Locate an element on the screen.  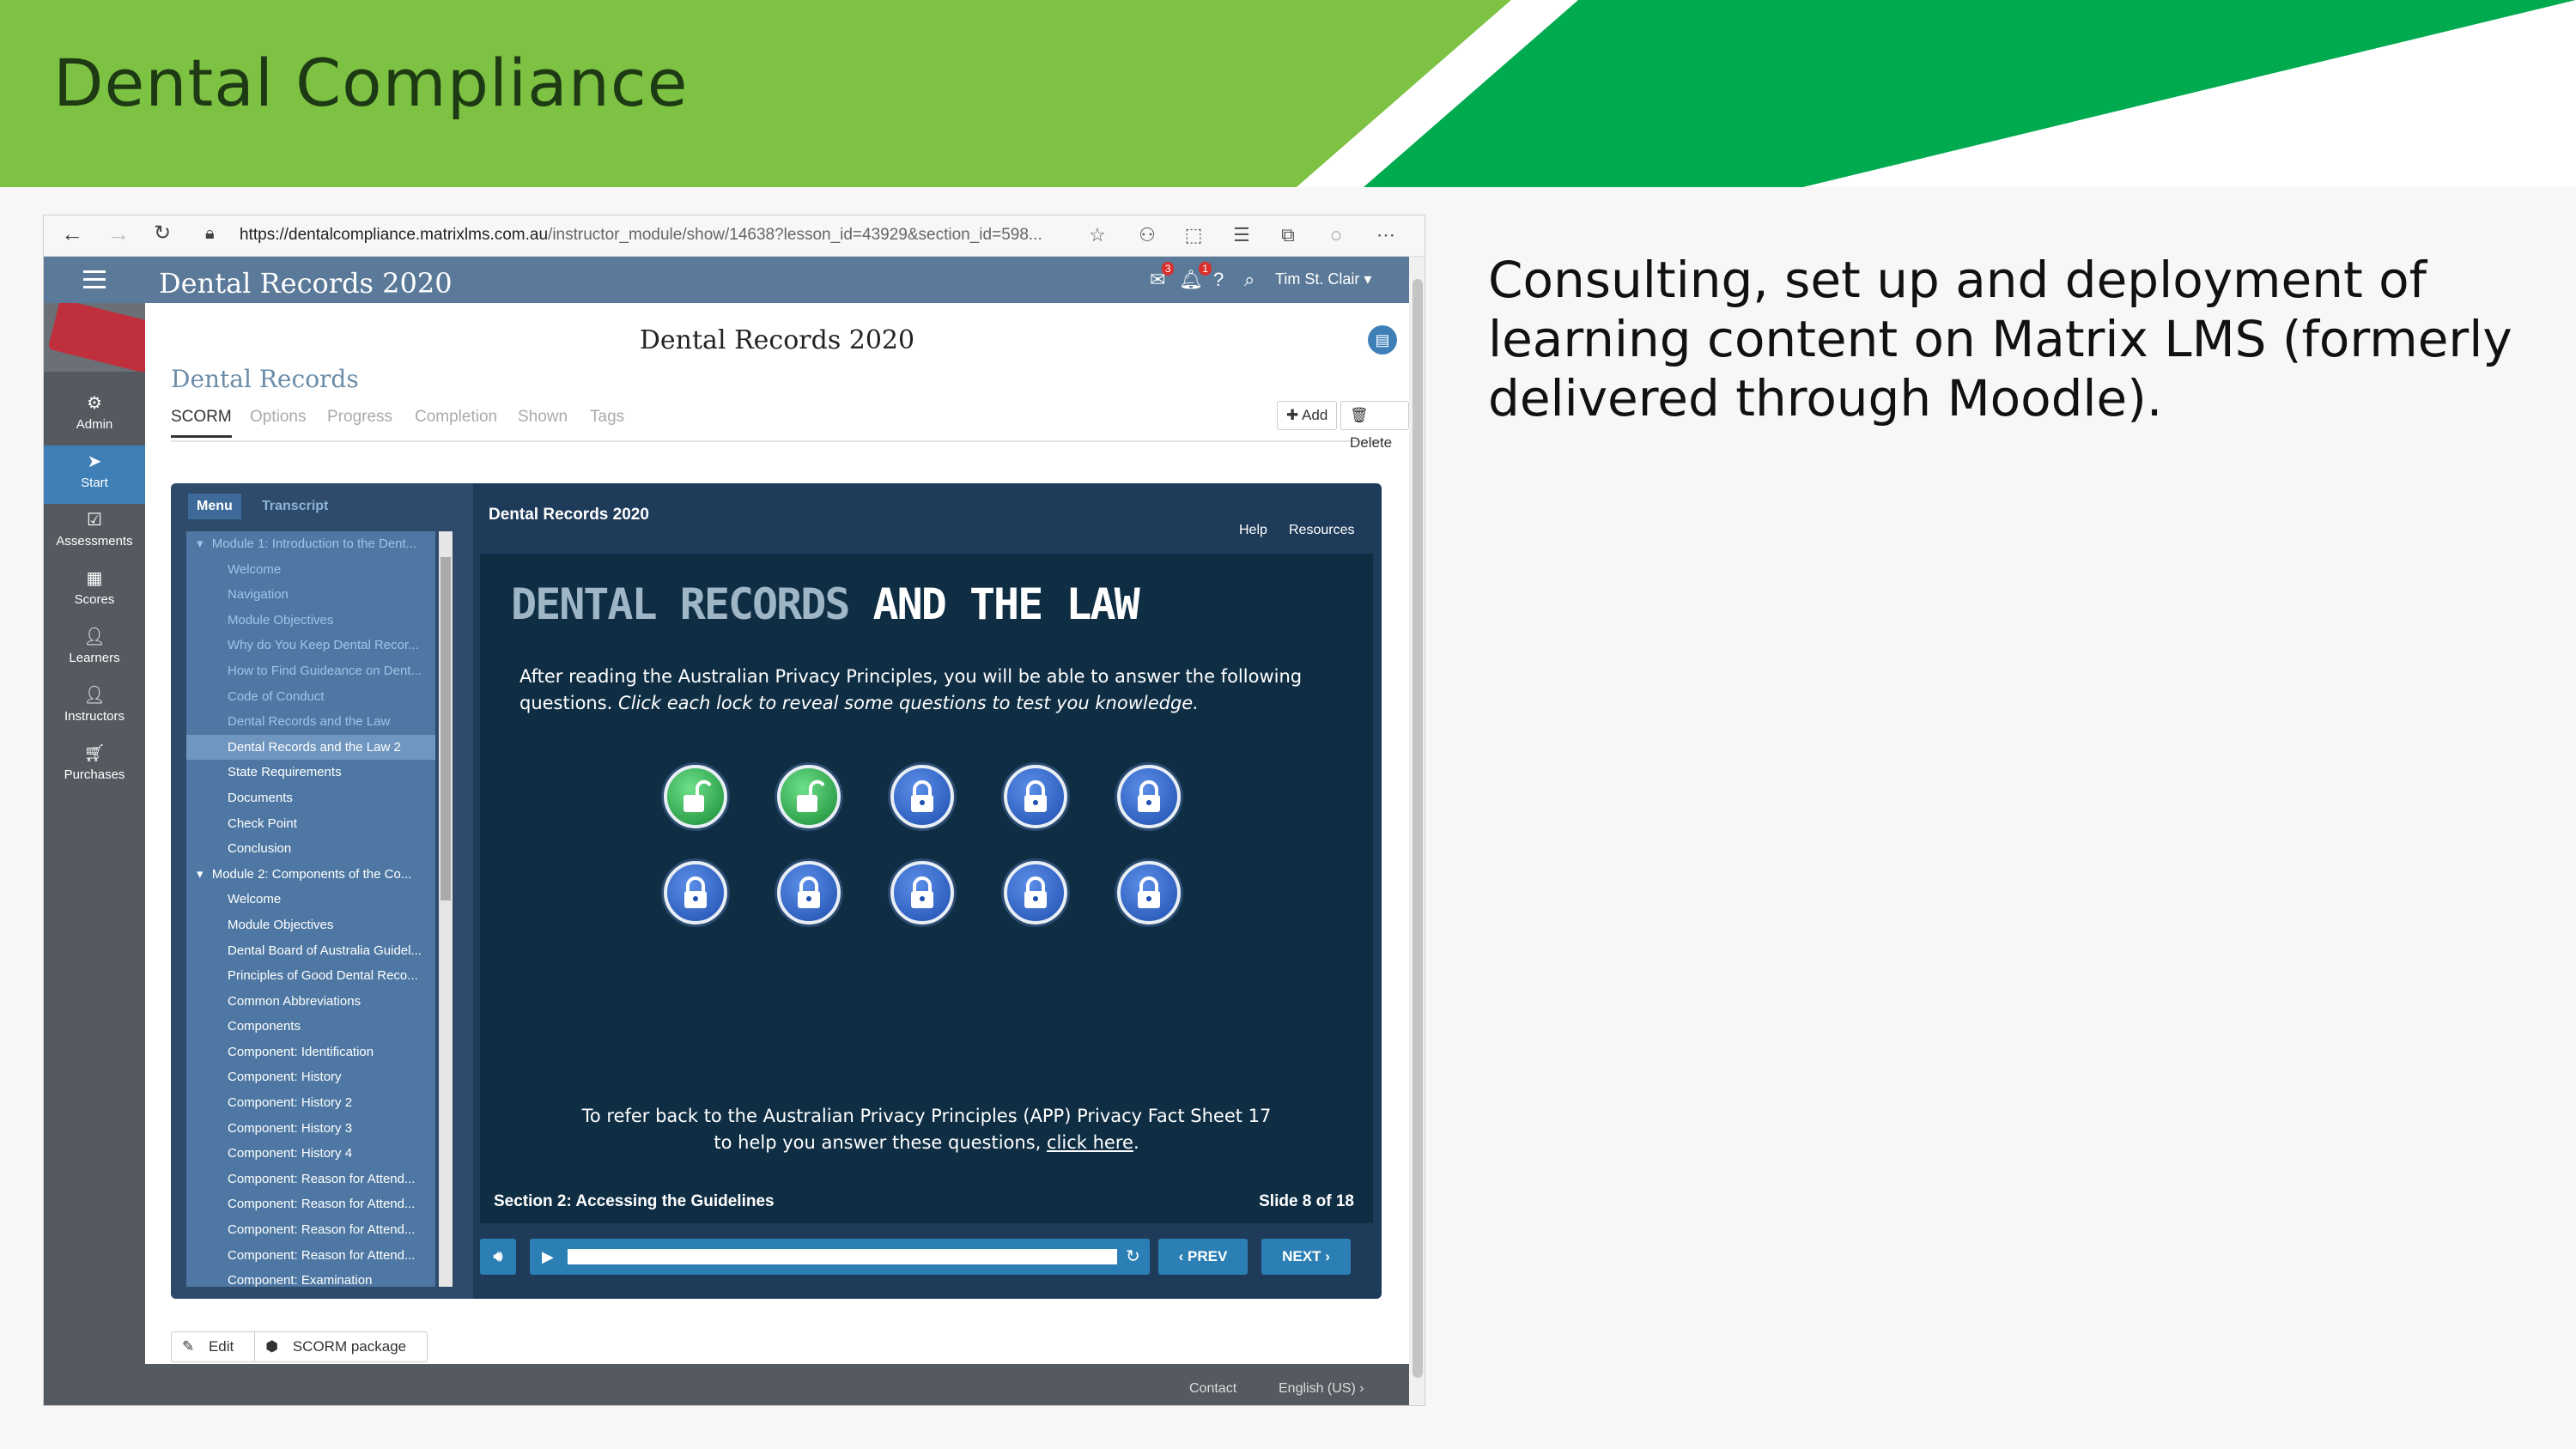
menu-slide-item: Component: History 2 is located at coordinates (311, 1103).